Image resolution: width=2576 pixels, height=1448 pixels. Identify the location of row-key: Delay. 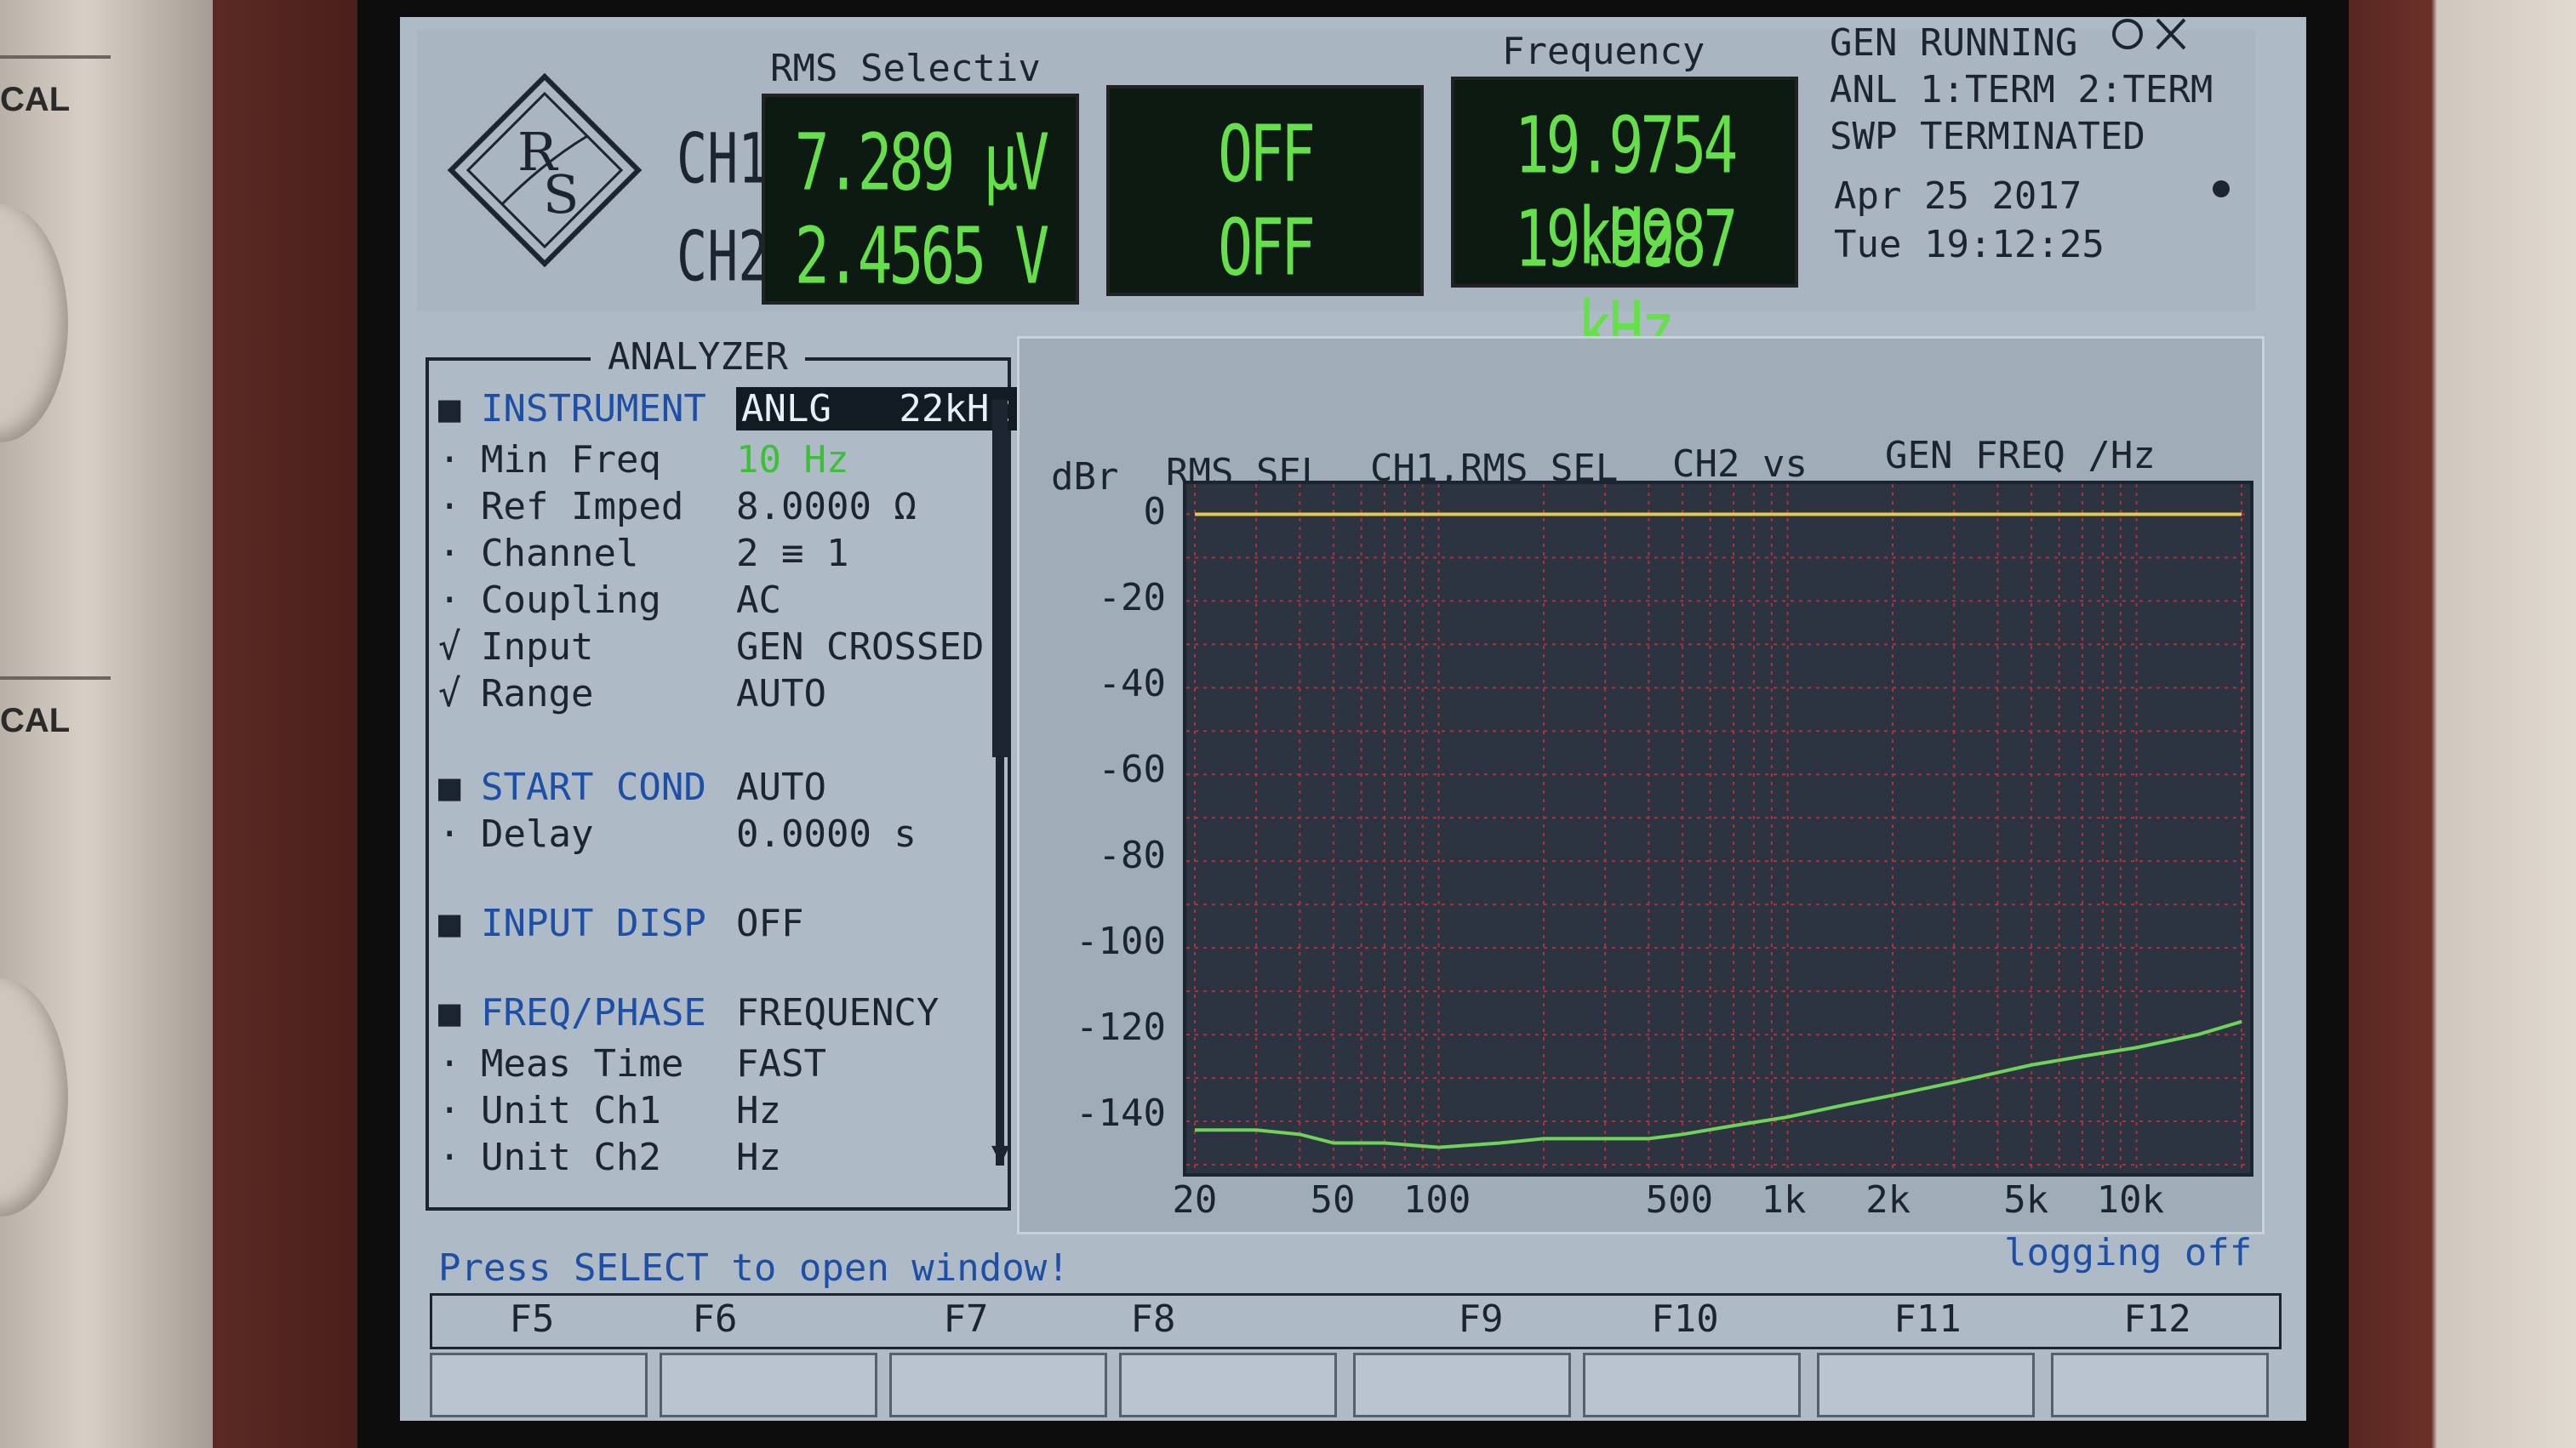
(537, 834).